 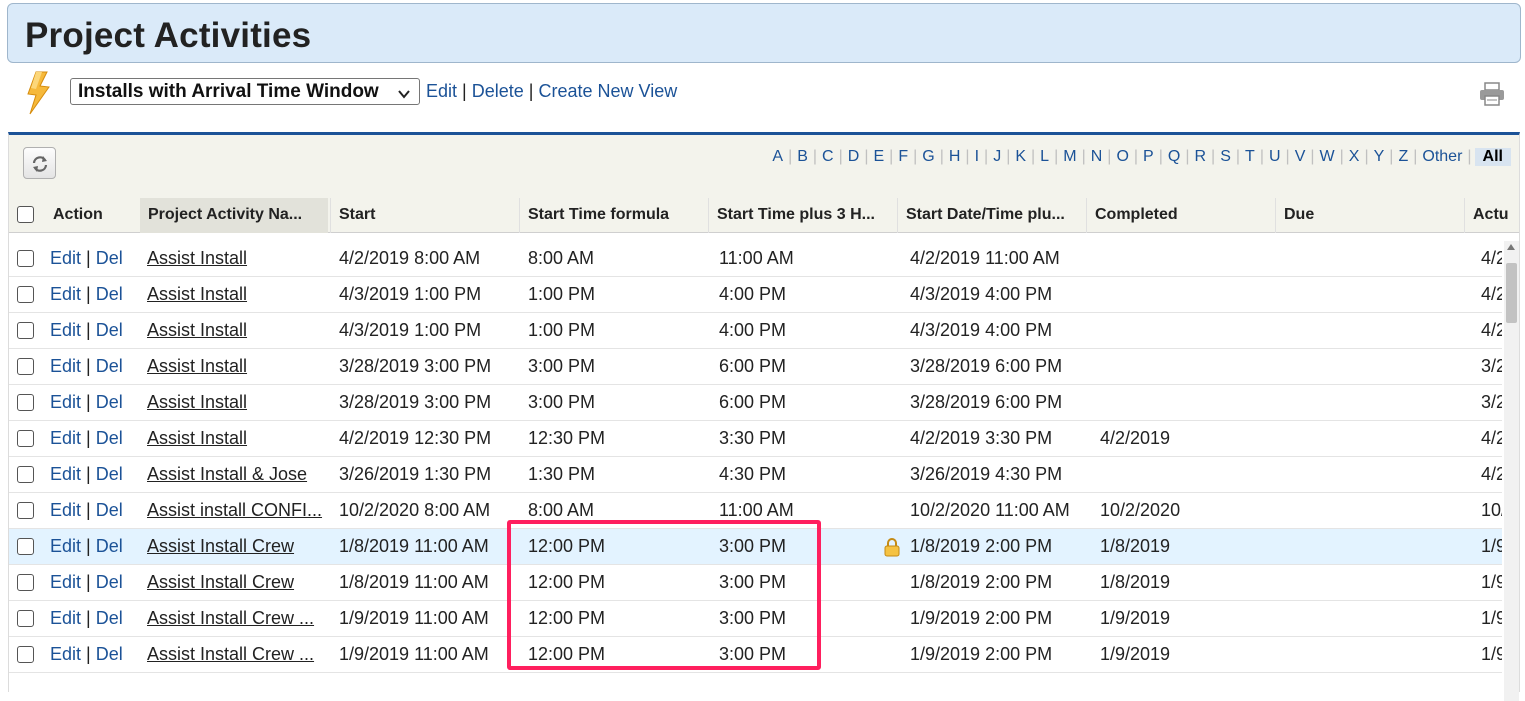 I want to click on delete-view-link: Delete, so click(x=498, y=91).